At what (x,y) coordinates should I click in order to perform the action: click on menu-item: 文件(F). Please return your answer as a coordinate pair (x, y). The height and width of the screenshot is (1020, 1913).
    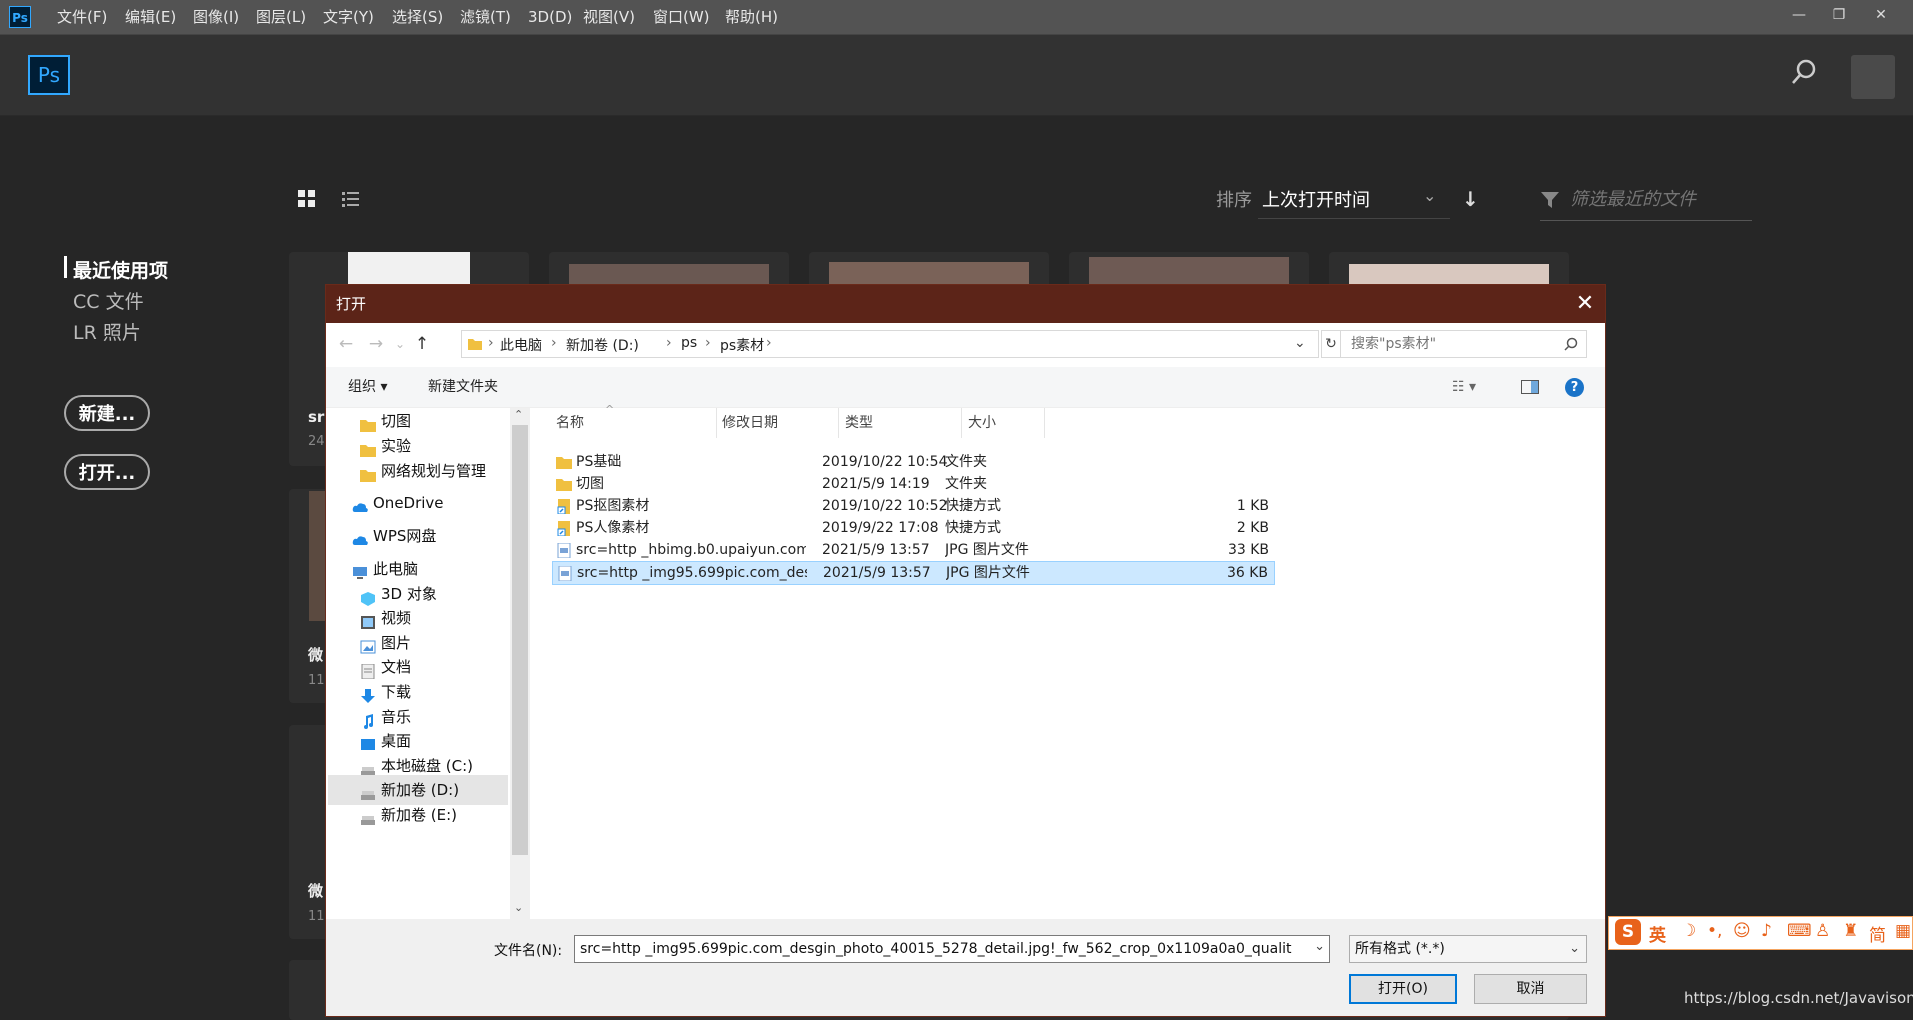
    Looking at the image, I should click on (82, 17).